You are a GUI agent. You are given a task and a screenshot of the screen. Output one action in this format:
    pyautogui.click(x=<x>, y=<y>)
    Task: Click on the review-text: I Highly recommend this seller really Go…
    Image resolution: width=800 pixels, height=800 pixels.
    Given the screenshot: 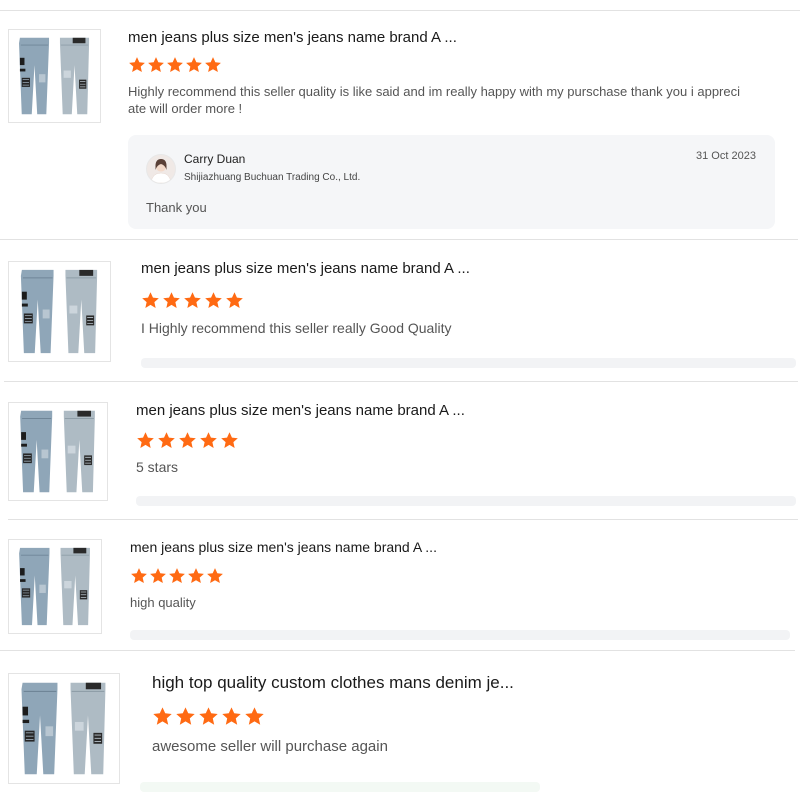 What is the action you would take?
    pyautogui.click(x=296, y=328)
    